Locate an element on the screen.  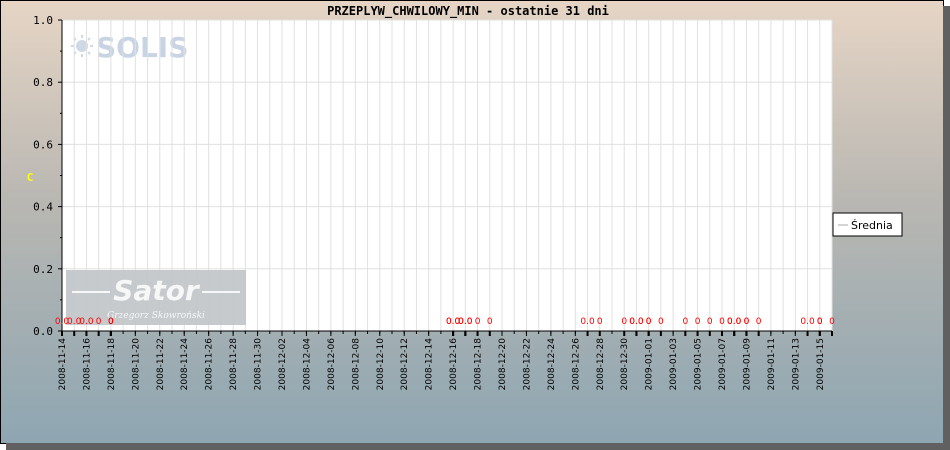
x-tick-label: 2008-12-26 is located at coordinates (576, 364).